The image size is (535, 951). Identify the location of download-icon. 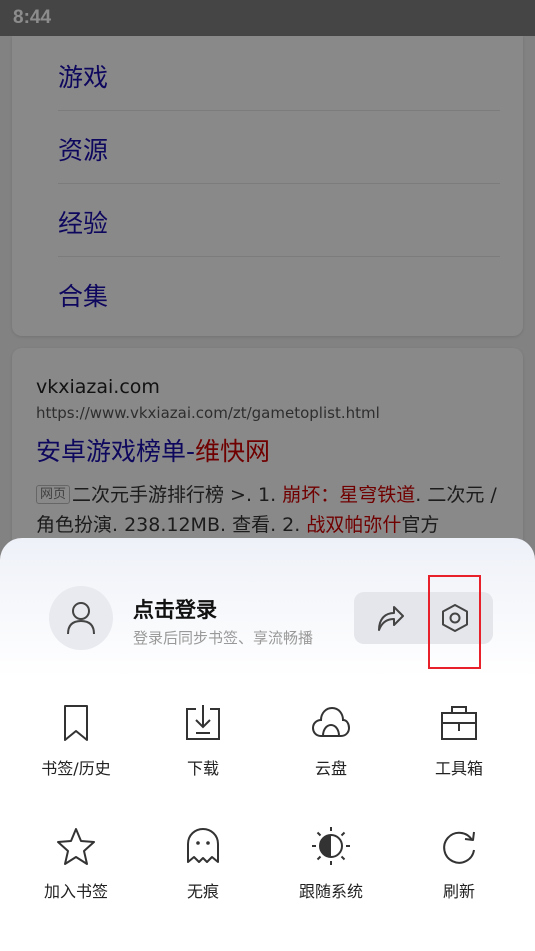
(203, 722).